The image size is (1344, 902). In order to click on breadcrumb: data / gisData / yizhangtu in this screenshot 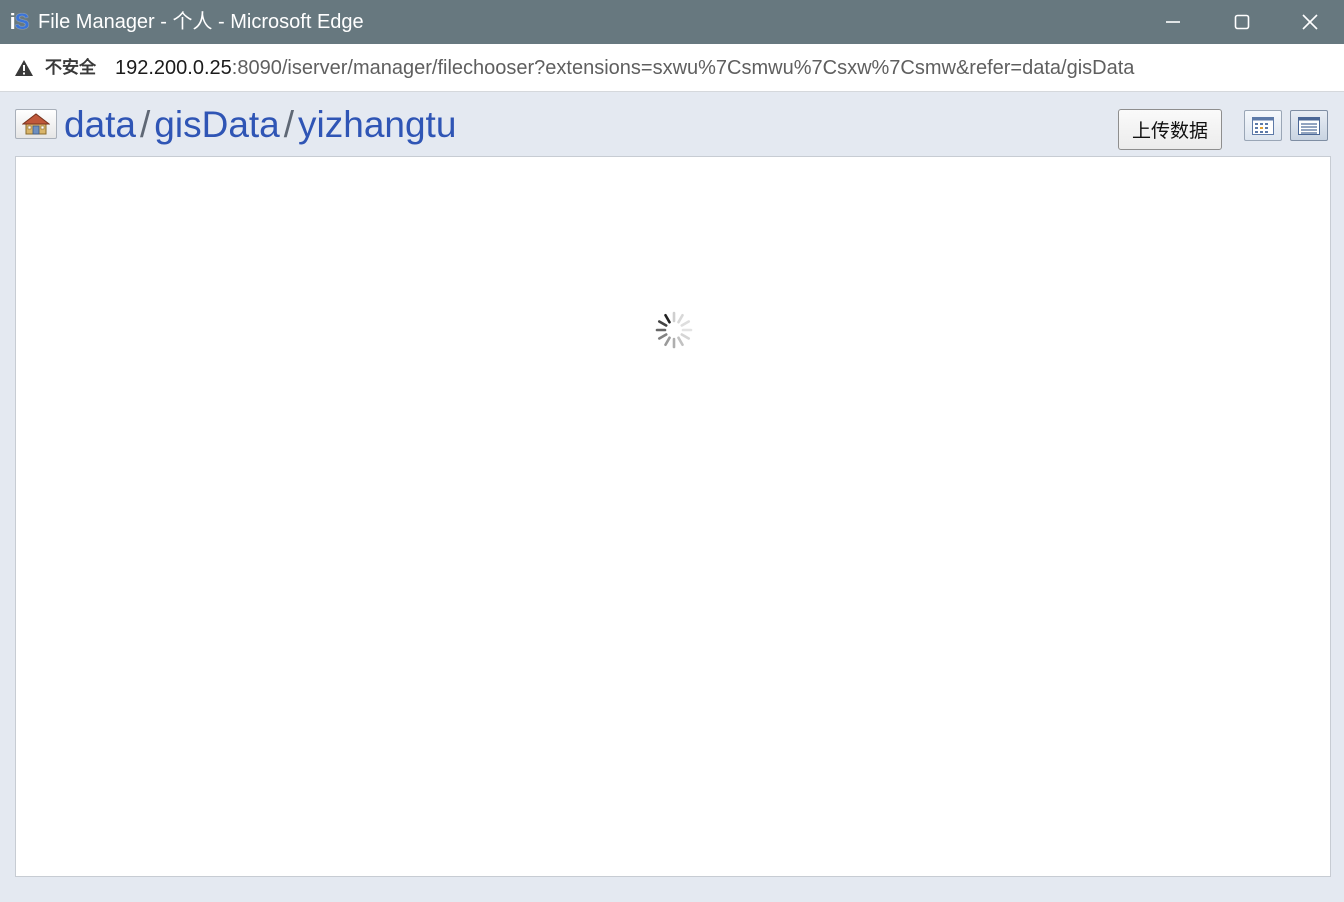, I will do `click(260, 125)`.